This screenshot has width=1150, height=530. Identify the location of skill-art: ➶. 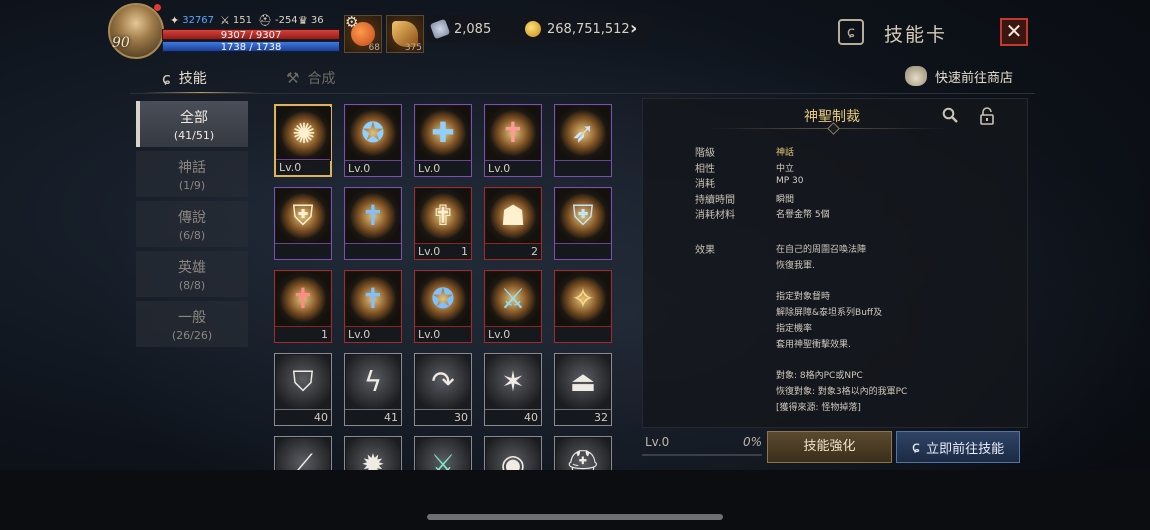
(583, 133).